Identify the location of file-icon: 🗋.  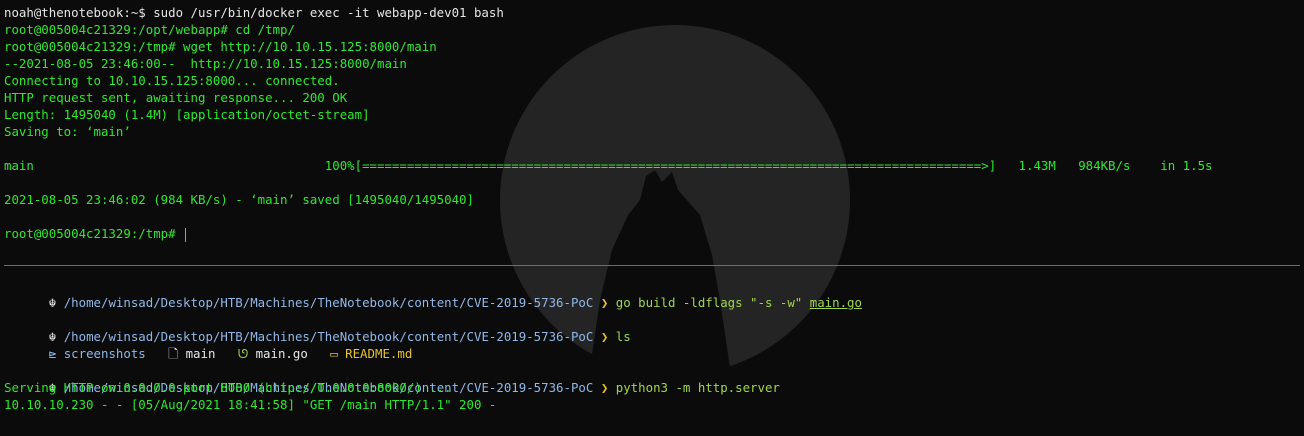
(173, 353).